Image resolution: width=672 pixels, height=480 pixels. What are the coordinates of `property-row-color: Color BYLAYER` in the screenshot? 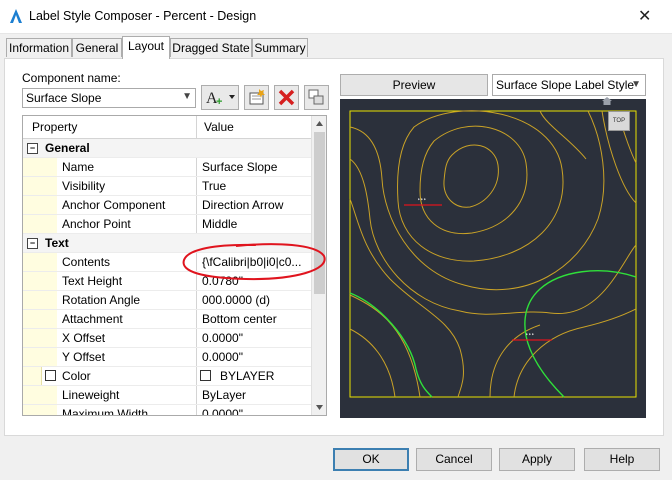 It's located at (167, 376).